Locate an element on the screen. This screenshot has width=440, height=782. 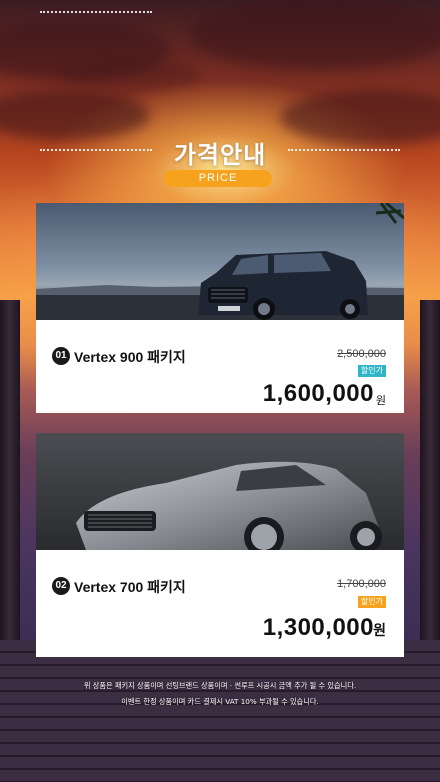
header-dotted-line-left is located at coordinates (96, 12).